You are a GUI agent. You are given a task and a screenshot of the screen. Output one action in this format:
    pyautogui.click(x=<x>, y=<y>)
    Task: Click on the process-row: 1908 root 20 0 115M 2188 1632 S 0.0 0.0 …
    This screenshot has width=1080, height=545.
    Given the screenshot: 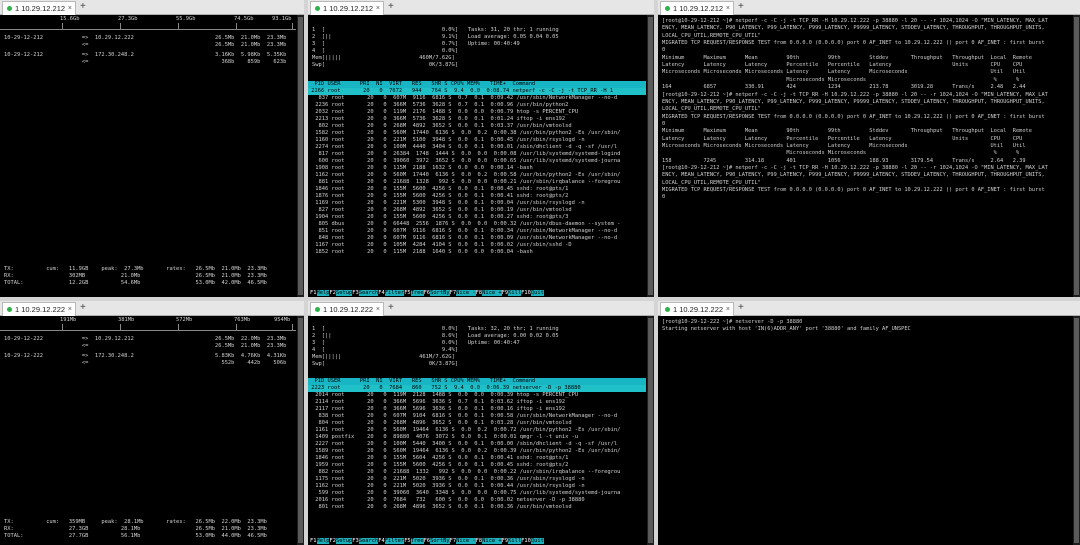 What is the action you would take?
    pyautogui.click(x=422, y=168)
    